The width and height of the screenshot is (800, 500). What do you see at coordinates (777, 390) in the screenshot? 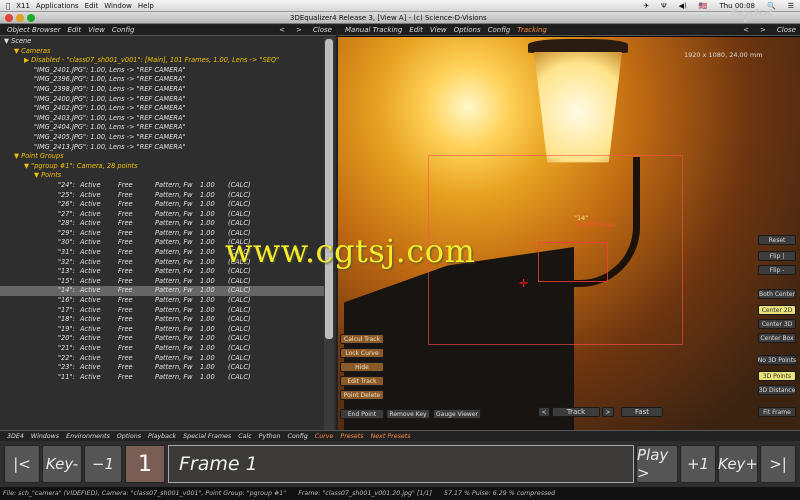
I see `side-button-3d-distance: 3D Distance` at bounding box center [777, 390].